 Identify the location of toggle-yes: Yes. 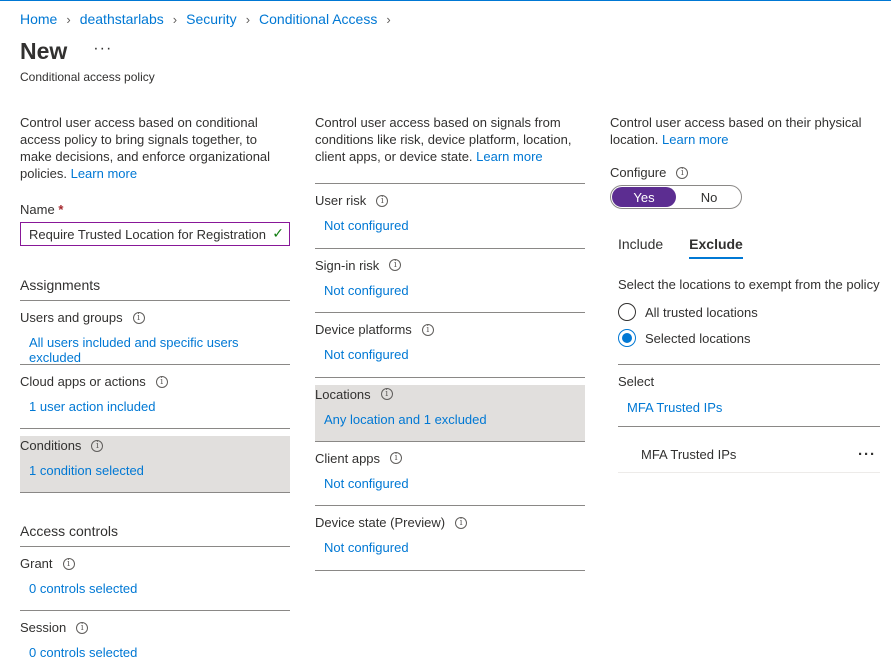
(644, 197).